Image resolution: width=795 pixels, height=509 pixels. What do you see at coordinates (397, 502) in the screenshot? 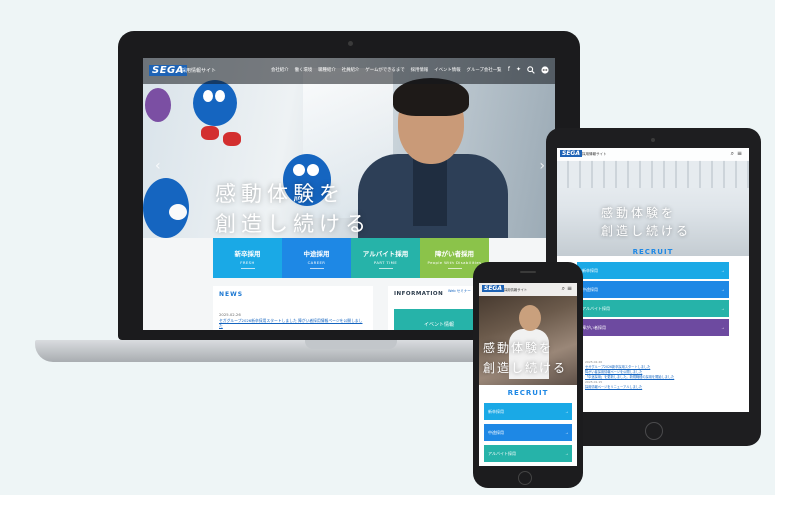
I see `bottom-margin` at bounding box center [397, 502].